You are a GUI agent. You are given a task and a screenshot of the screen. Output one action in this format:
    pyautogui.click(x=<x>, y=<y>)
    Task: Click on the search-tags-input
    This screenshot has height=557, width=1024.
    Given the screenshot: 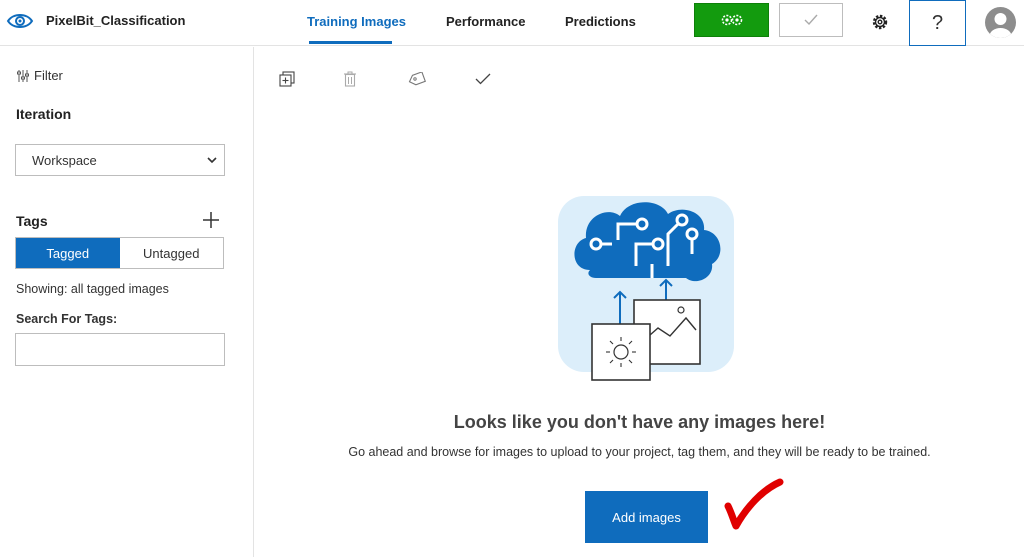 What is the action you would take?
    pyautogui.click(x=120, y=349)
    